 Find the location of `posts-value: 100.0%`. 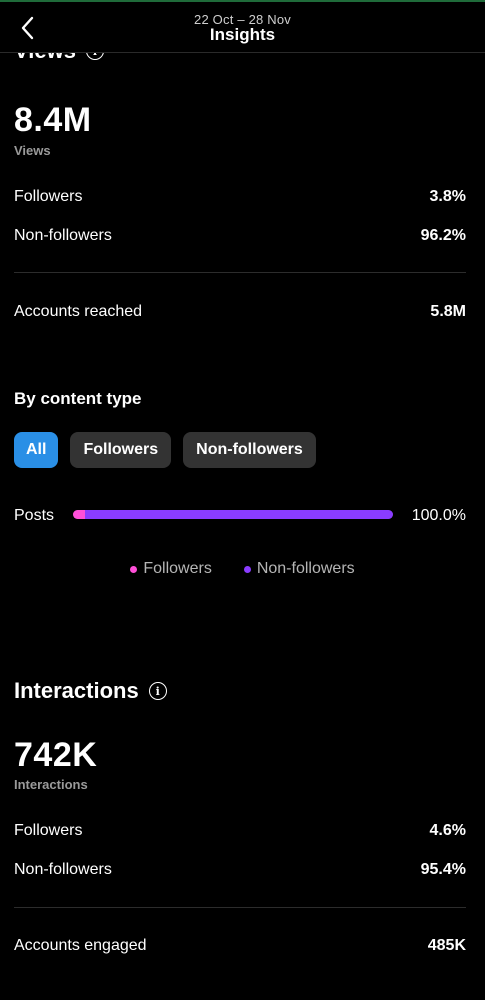

posts-value: 100.0% is located at coordinates (438, 515).